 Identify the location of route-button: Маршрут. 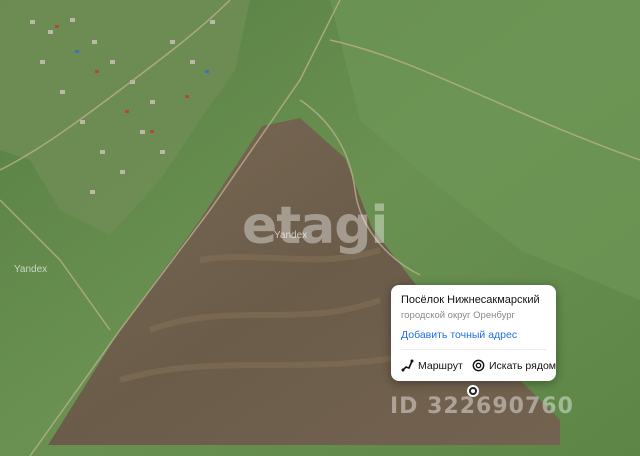
(432, 365).